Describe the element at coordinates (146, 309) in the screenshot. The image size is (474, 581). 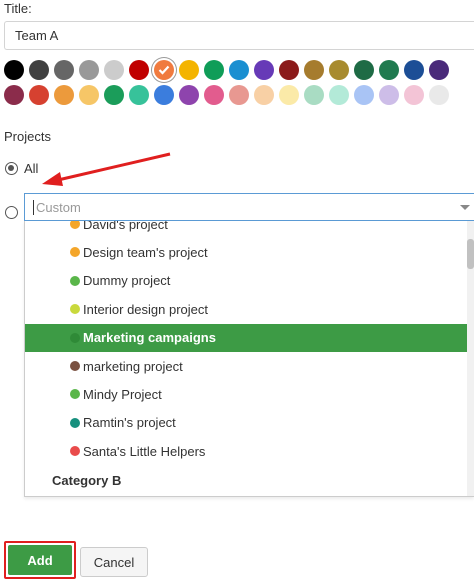
I see `project-option-label: Interior design project` at that location.